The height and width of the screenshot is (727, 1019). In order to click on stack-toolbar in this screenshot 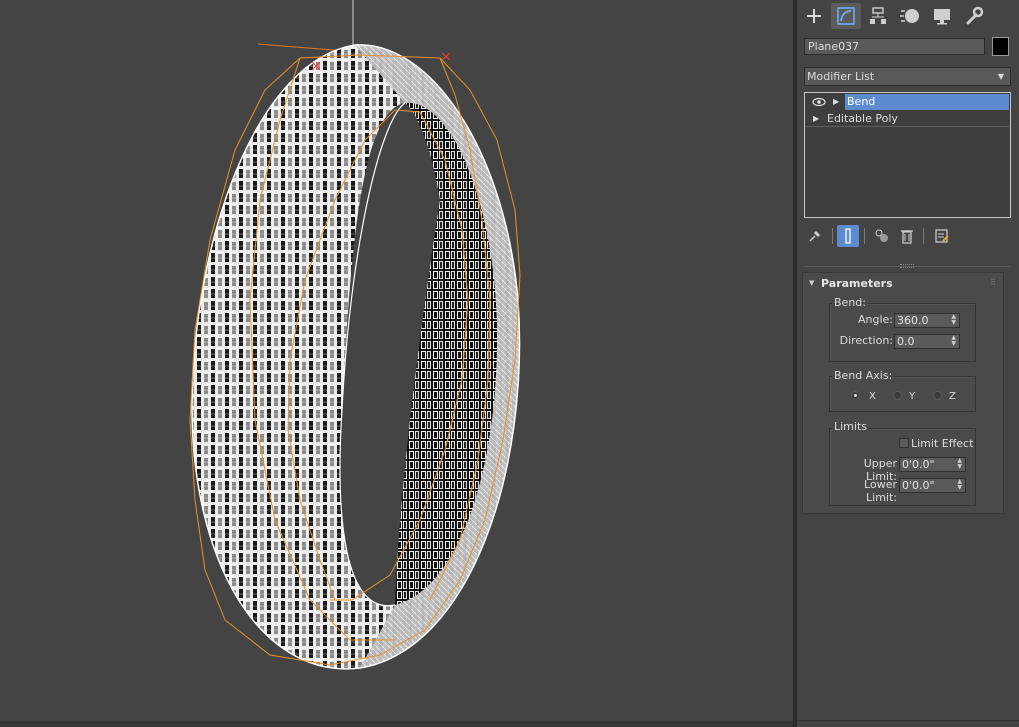, I will do `click(909, 236)`.